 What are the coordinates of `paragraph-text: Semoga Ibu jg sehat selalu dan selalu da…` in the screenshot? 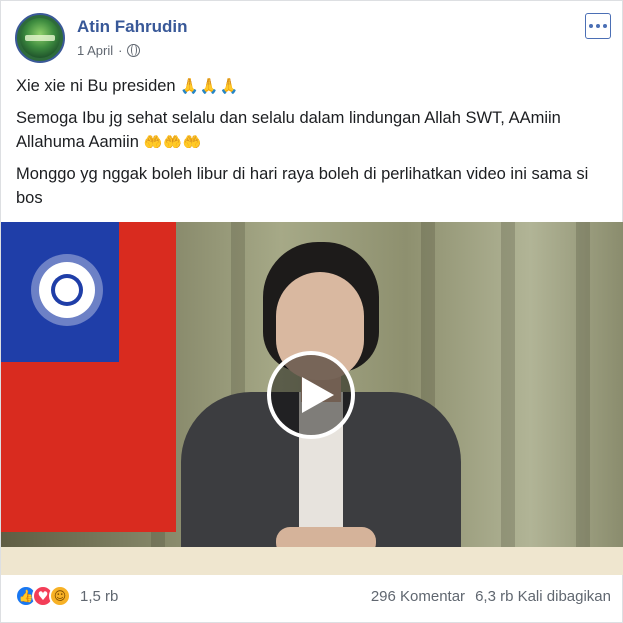 It's located at (288, 130).